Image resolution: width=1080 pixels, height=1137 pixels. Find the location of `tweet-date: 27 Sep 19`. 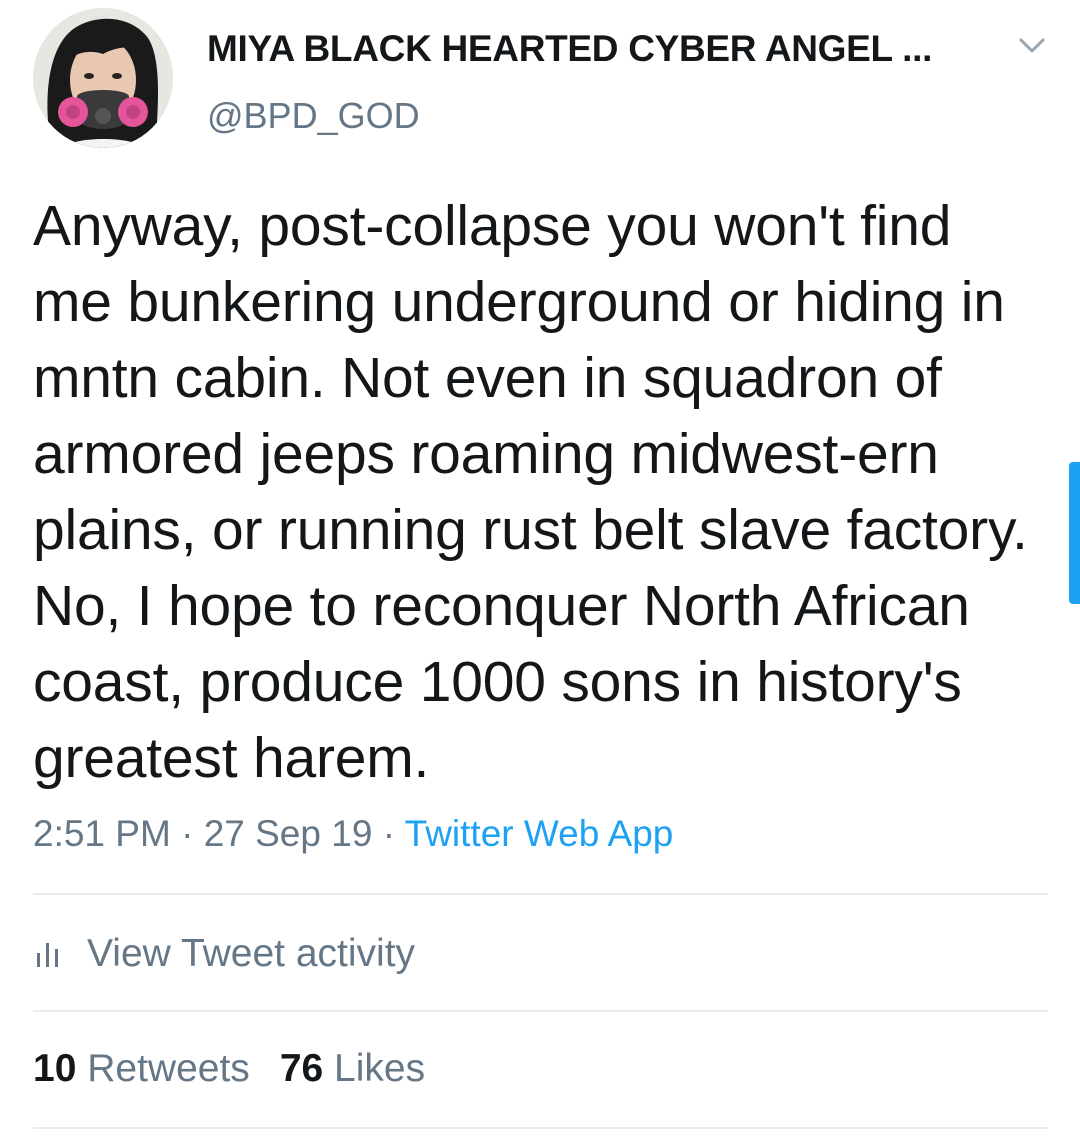

tweet-date: 27 Sep 19 is located at coordinates (288, 833).